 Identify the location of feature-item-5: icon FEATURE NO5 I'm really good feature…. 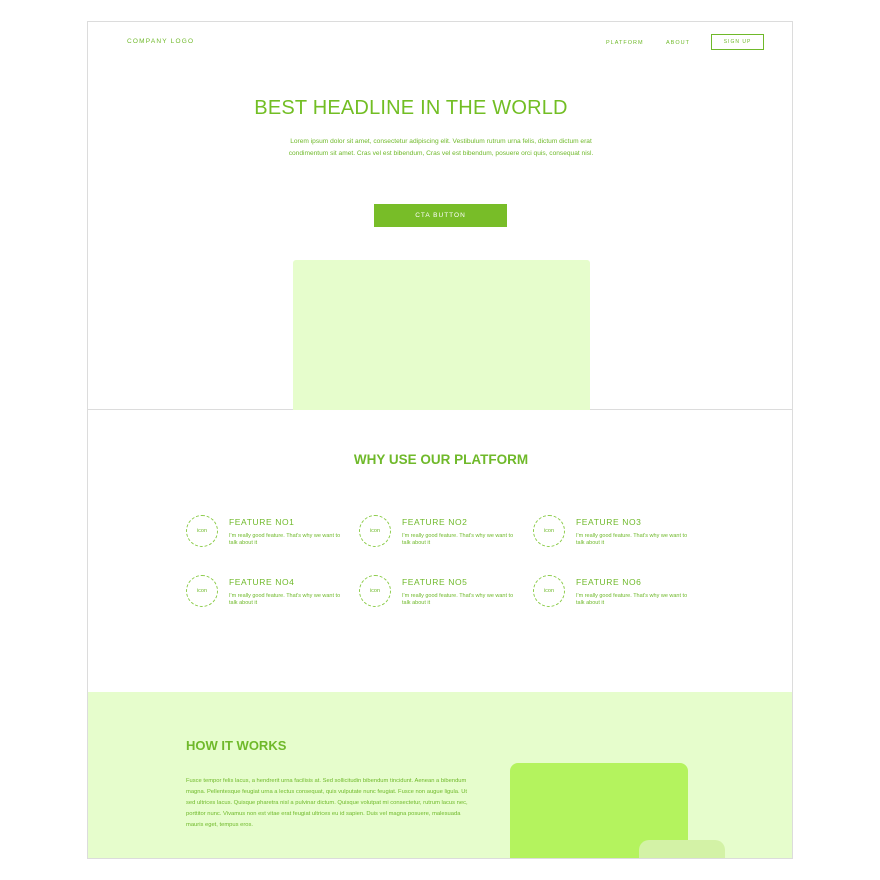
(444, 595).